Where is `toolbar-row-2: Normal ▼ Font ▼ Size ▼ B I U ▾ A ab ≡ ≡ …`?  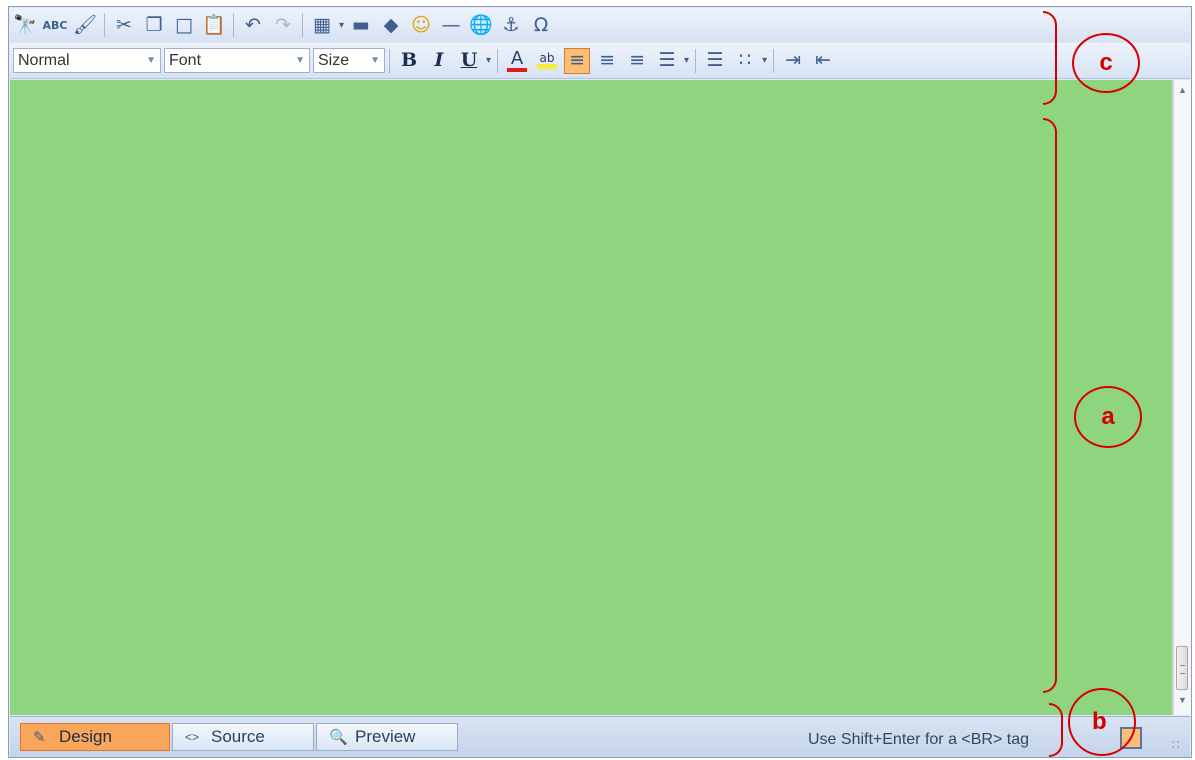
toolbar-row-2: Normal ▼ Font ▼ Size ▼ B I U ▾ A ab ≡ ≡ … is located at coordinates (600, 61).